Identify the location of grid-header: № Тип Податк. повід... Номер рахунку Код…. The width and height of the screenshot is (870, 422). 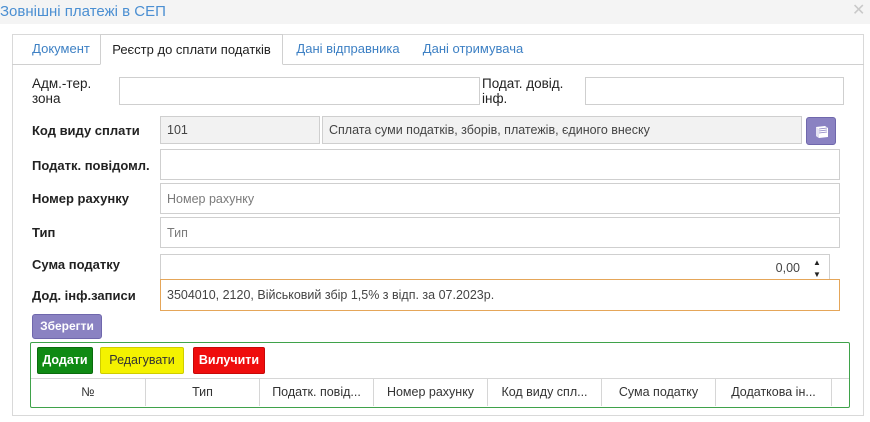
(440, 392).